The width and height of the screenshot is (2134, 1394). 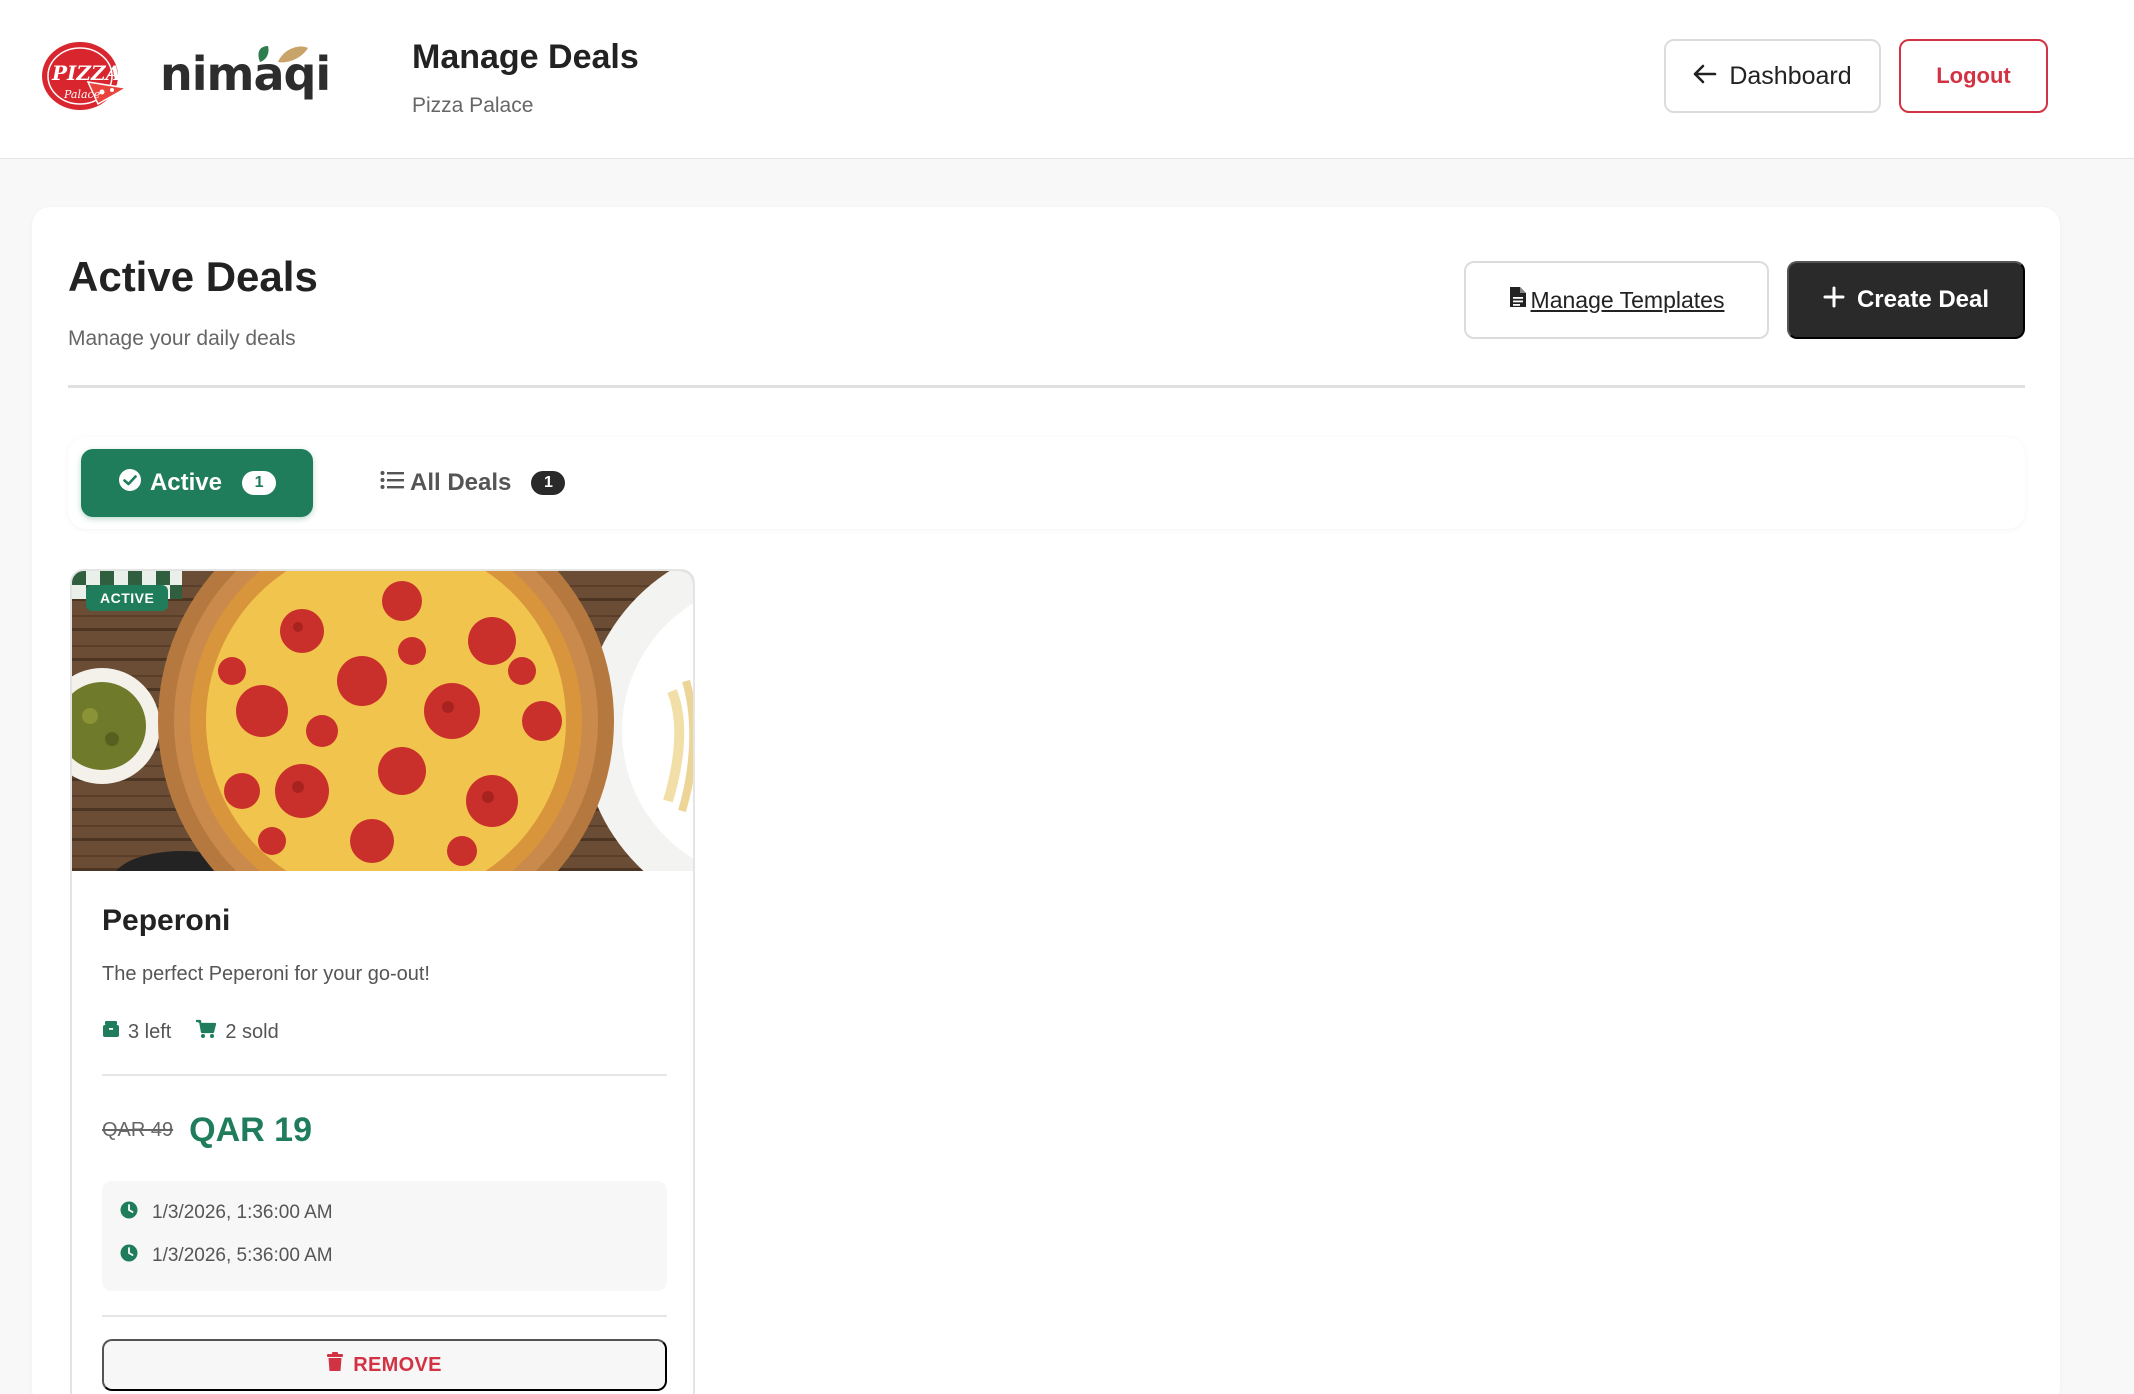 I want to click on list-icon, so click(x=392, y=483).